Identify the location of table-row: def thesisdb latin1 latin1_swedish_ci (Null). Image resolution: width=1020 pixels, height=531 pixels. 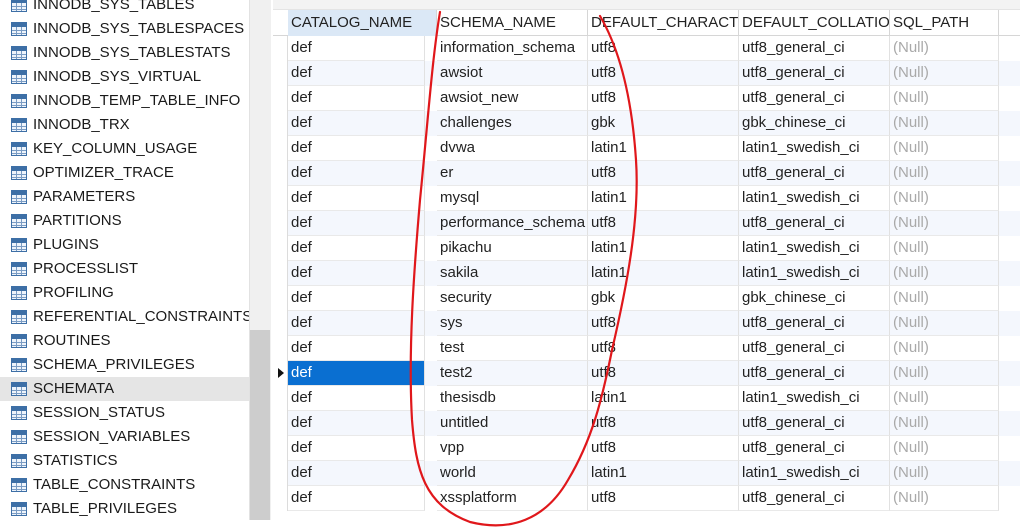
(646, 398).